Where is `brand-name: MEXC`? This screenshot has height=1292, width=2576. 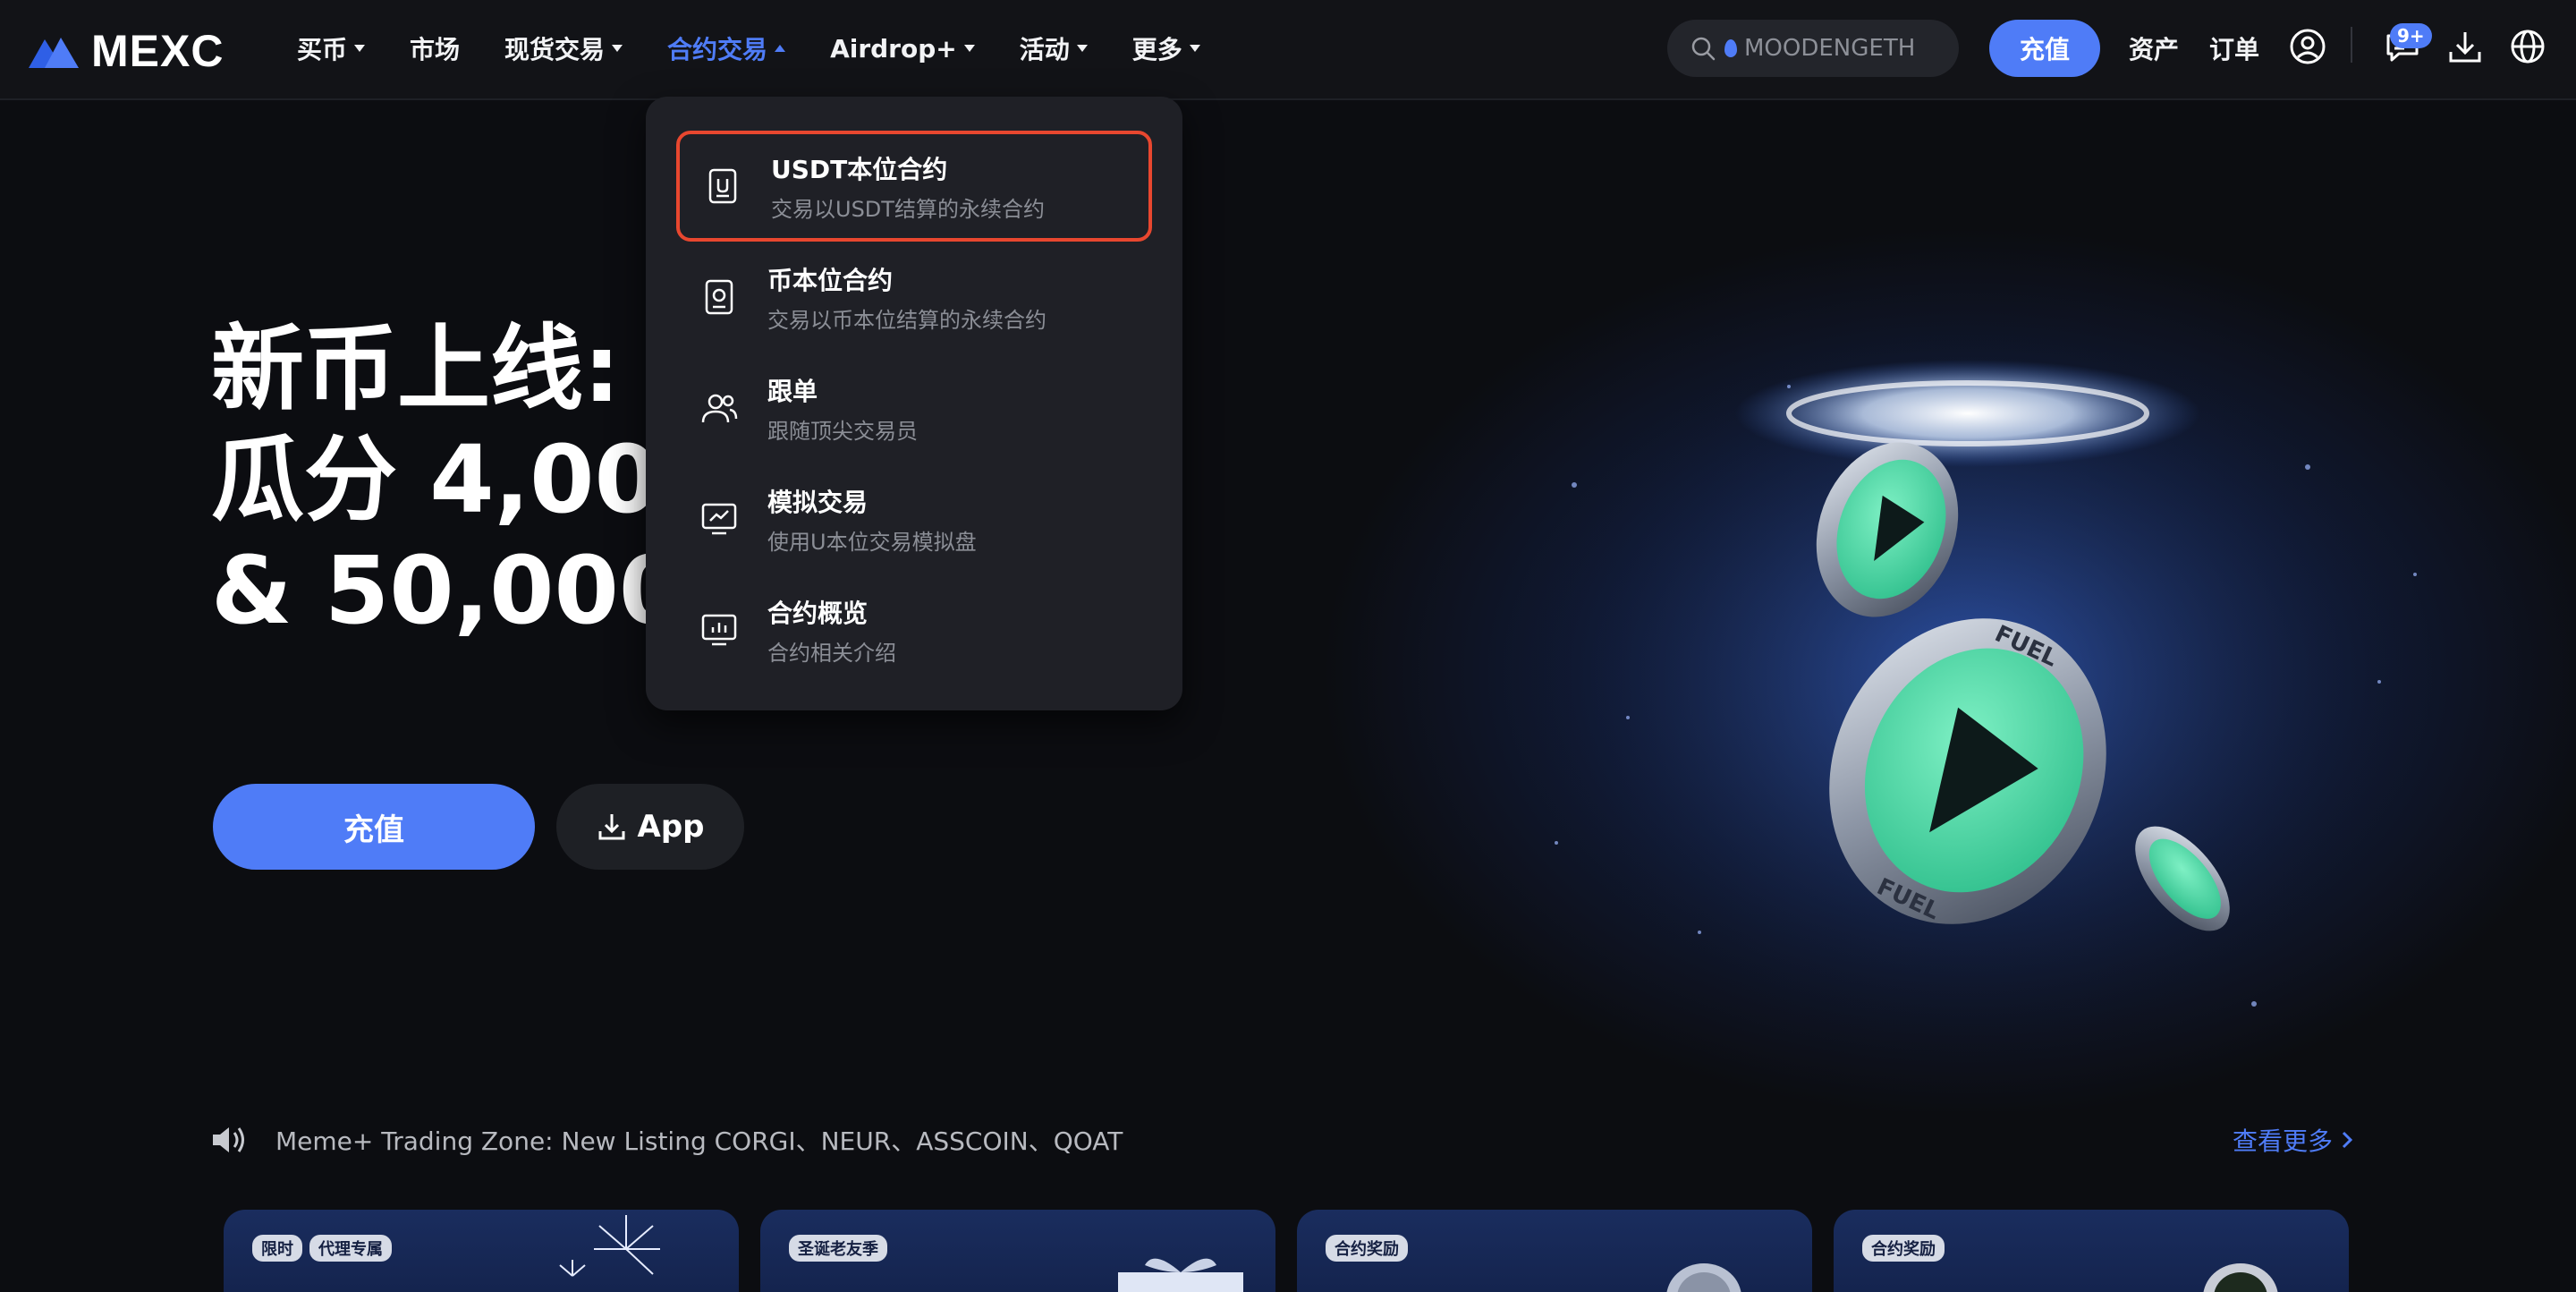
brand-name: MEXC is located at coordinates (158, 51).